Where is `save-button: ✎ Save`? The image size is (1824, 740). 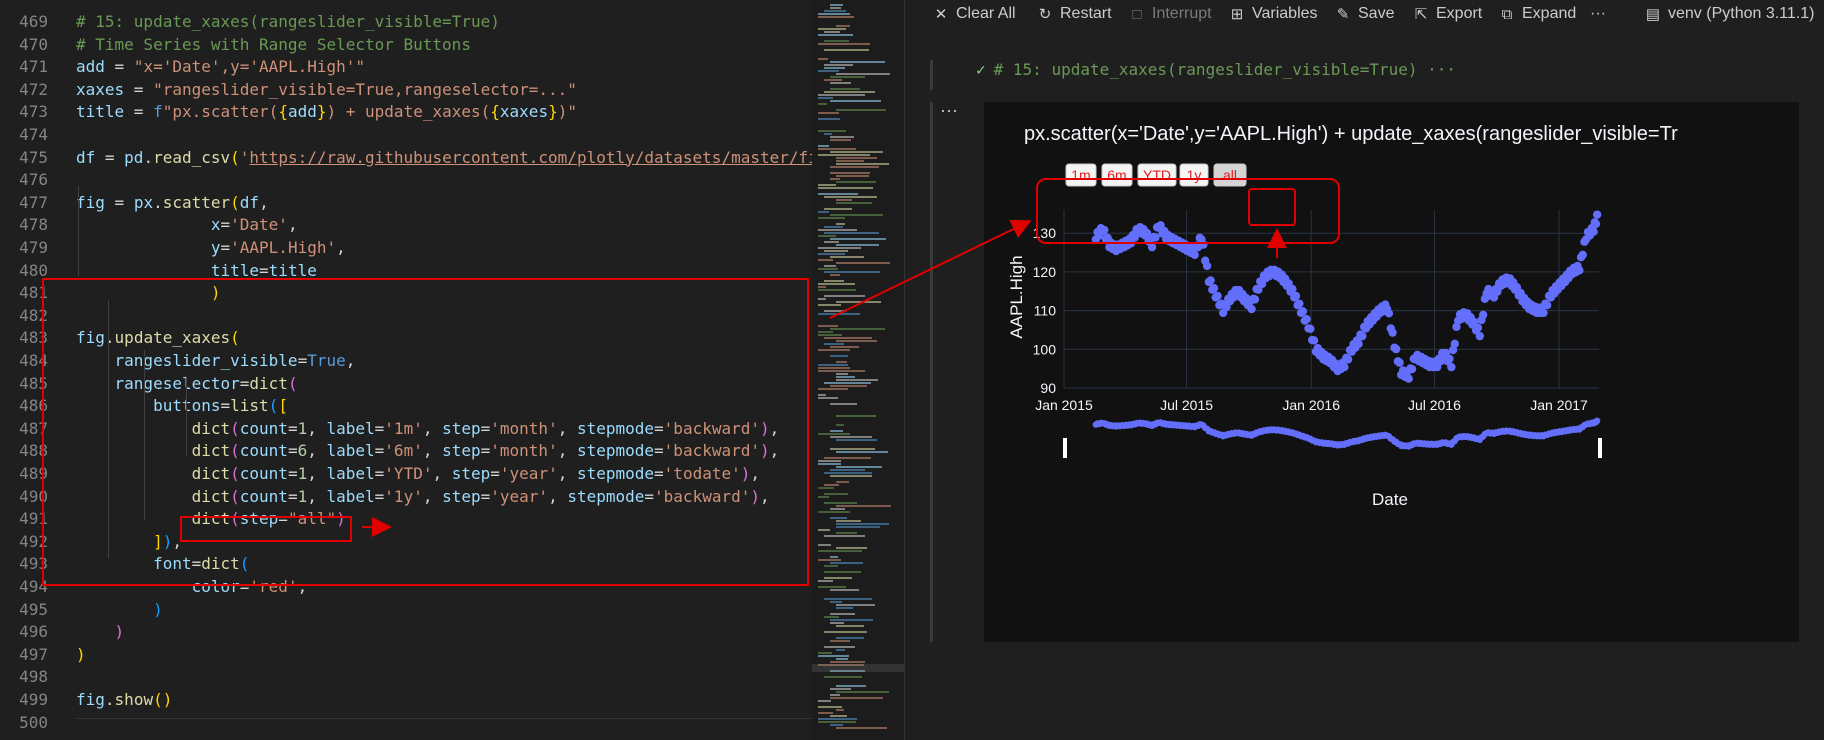 save-button: ✎ Save is located at coordinates (1364, 14).